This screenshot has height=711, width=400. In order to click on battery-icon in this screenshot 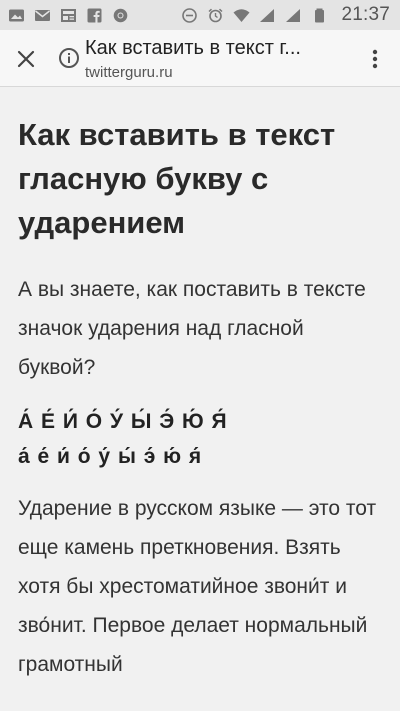, I will do `click(319, 15)`.